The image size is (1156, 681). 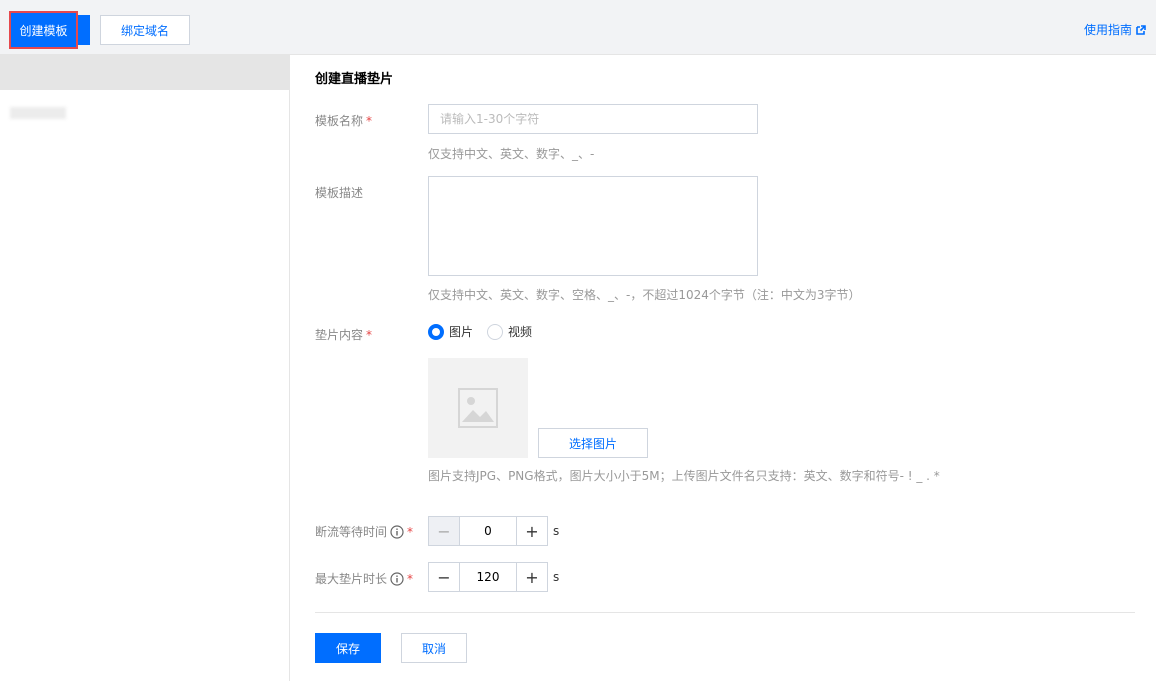 I want to click on max-duration-value: 120, so click(x=488, y=577).